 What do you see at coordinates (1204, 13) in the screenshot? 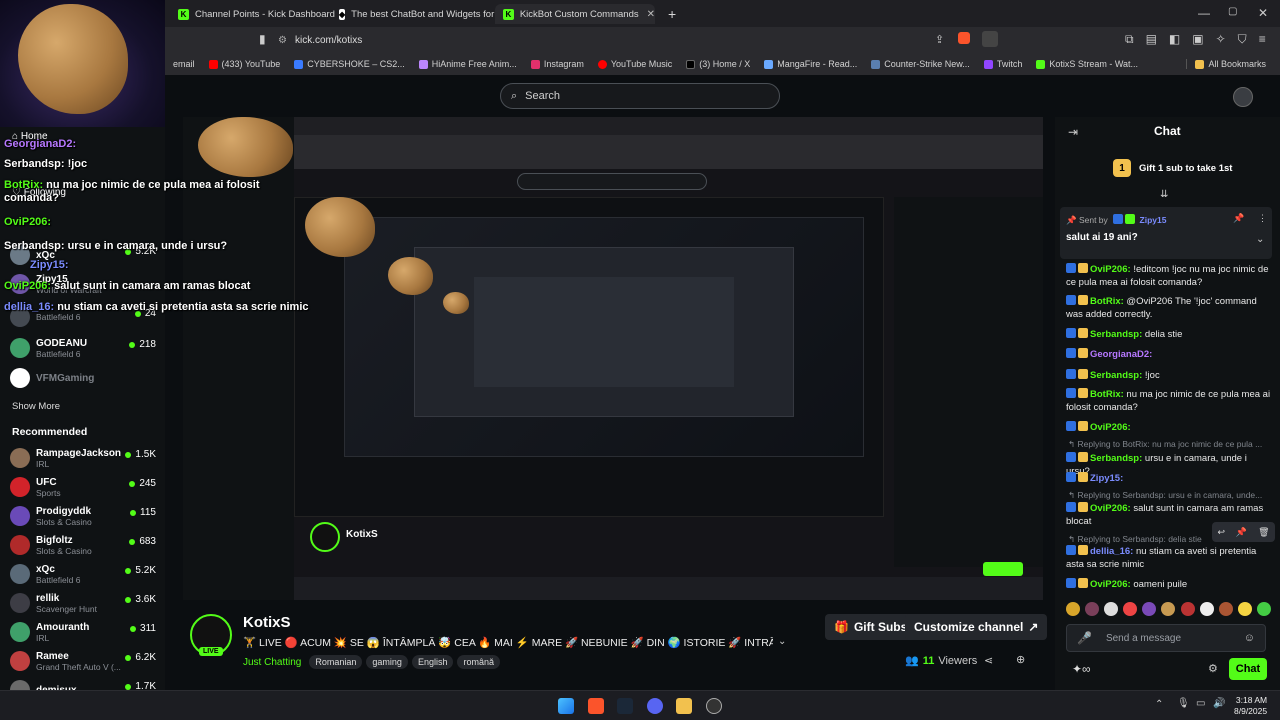
I see `minimize-icon: —` at bounding box center [1204, 13].